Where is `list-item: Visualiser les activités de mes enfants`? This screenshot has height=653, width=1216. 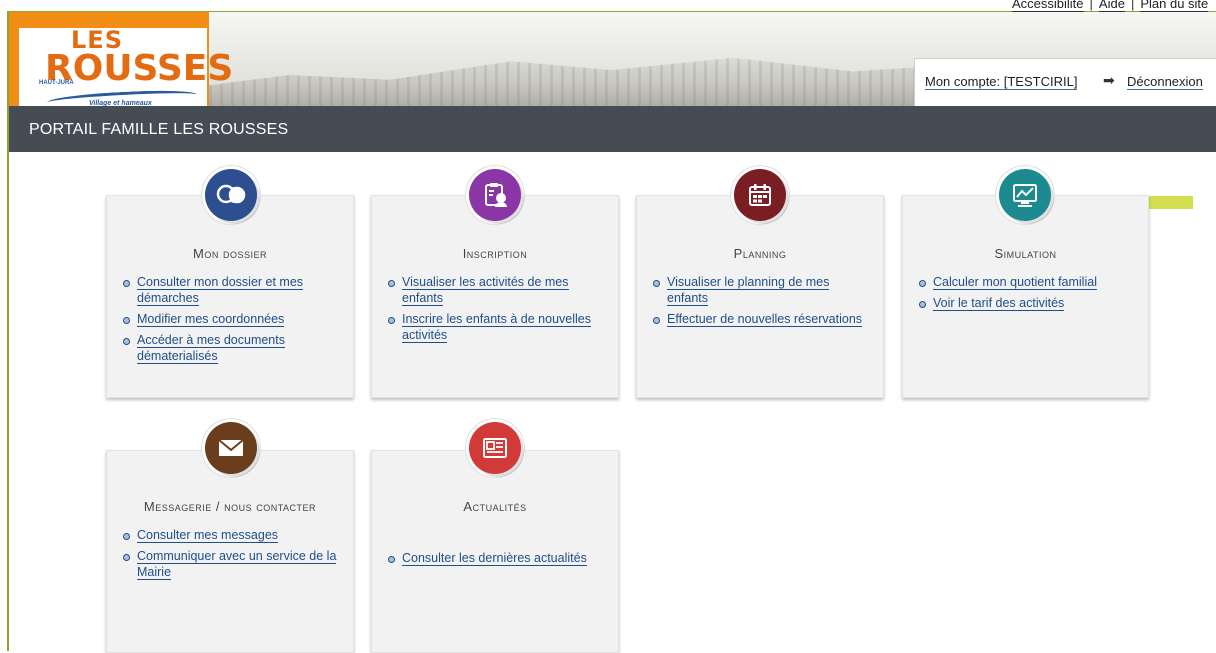
list-item: Visualiser les activités de mes enfants is located at coordinates (496, 290).